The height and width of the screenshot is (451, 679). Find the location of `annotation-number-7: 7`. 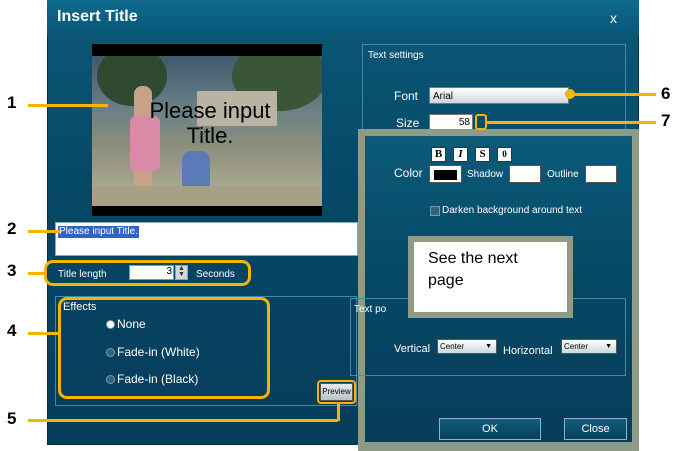

annotation-number-7: 7 is located at coordinates (666, 120).